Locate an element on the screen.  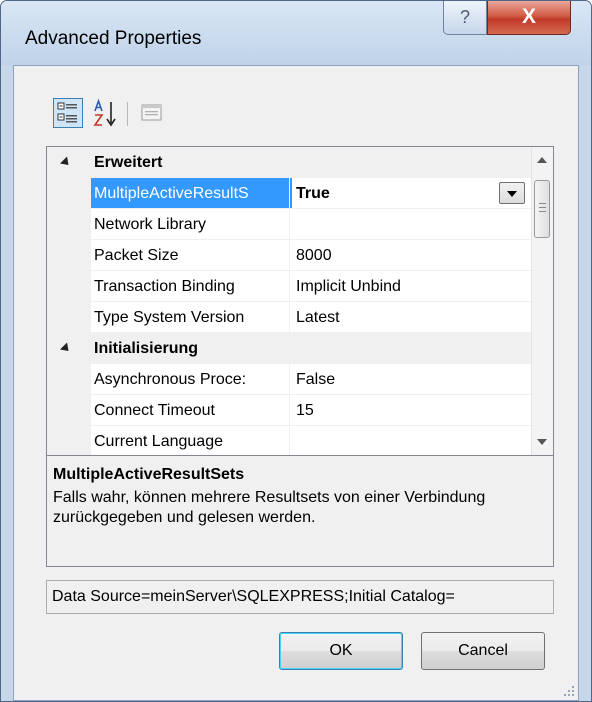
property-name: Current Language is located at coordinates (158, 441).